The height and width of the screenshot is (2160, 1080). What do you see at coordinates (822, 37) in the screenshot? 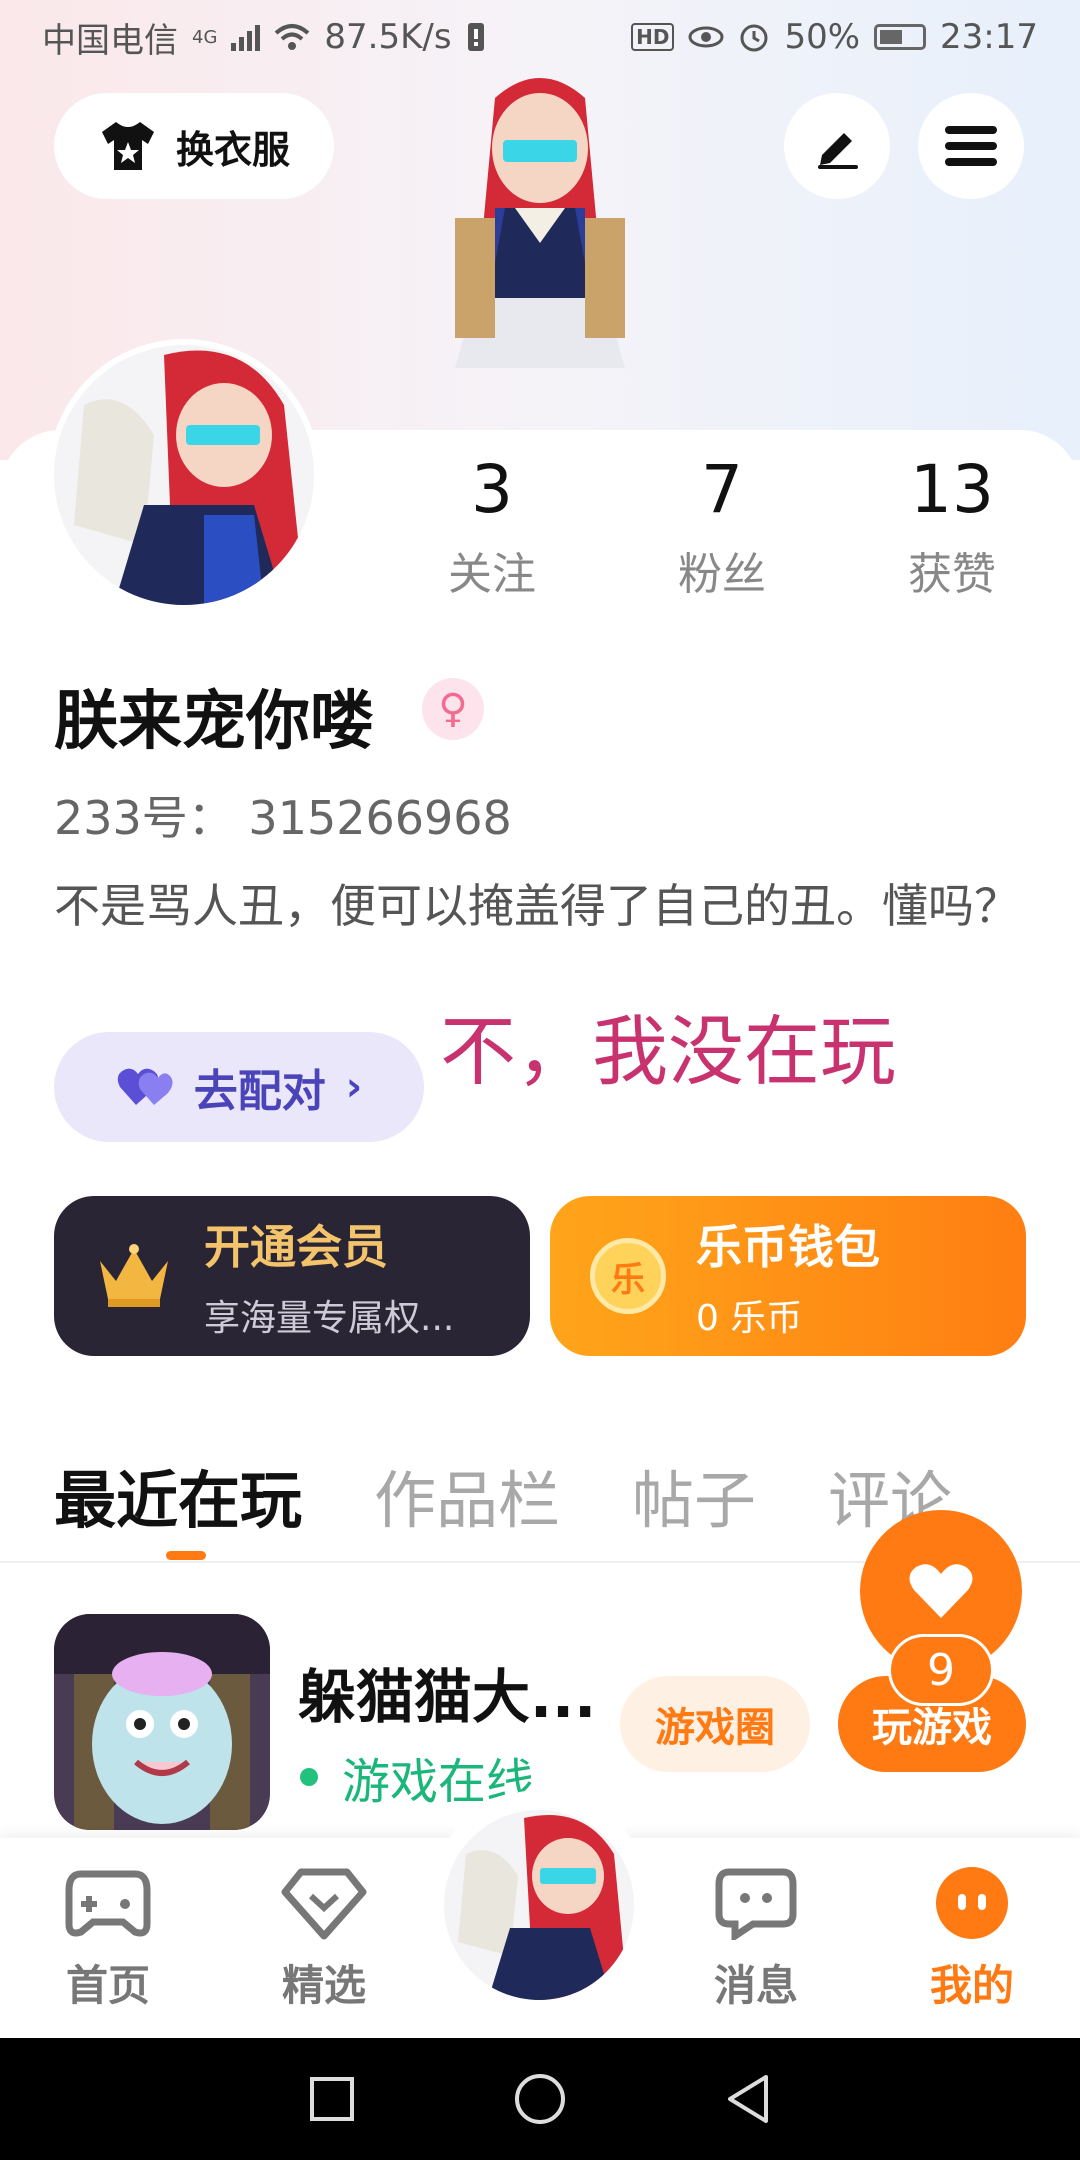
I see `battery-percent: 50%` at bounding box center [822, 37].